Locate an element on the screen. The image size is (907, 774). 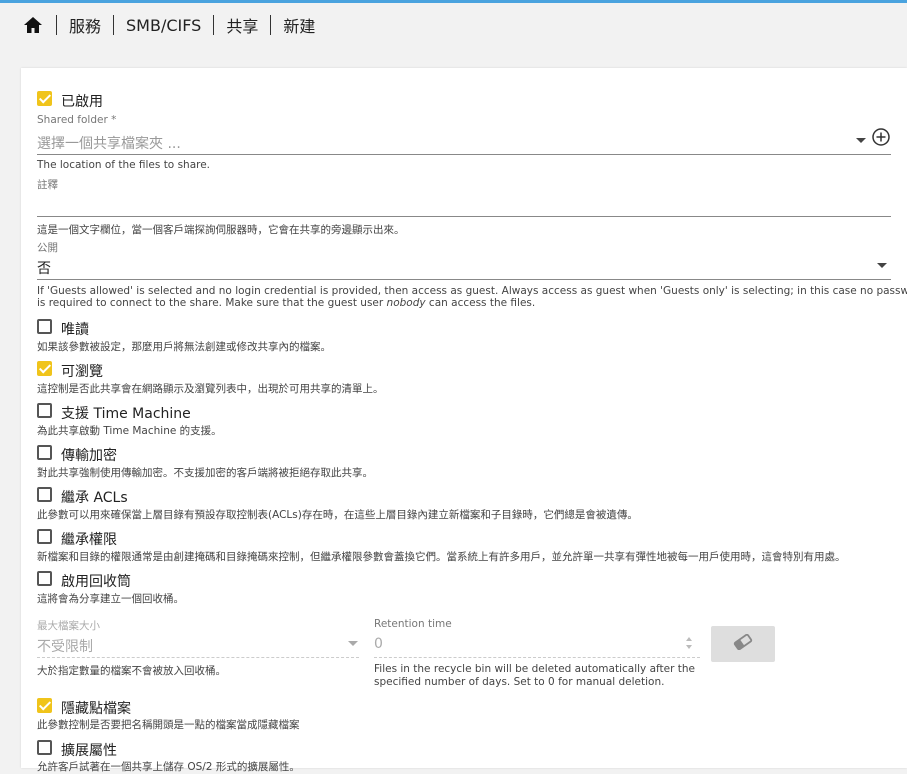
time-machine-hint: 為此共享啟動 Time Machine 的支援。 is located at coordinates (129, 431).